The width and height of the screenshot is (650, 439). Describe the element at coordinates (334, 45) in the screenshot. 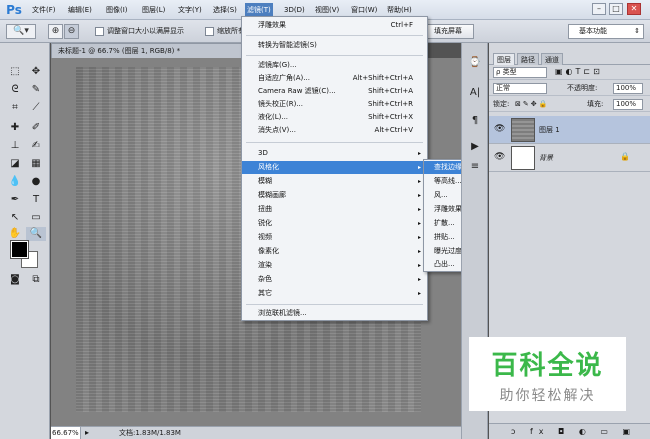

I see `menu-item-convert-smart-filter: 转换为智能滤镜(S)` at that location.